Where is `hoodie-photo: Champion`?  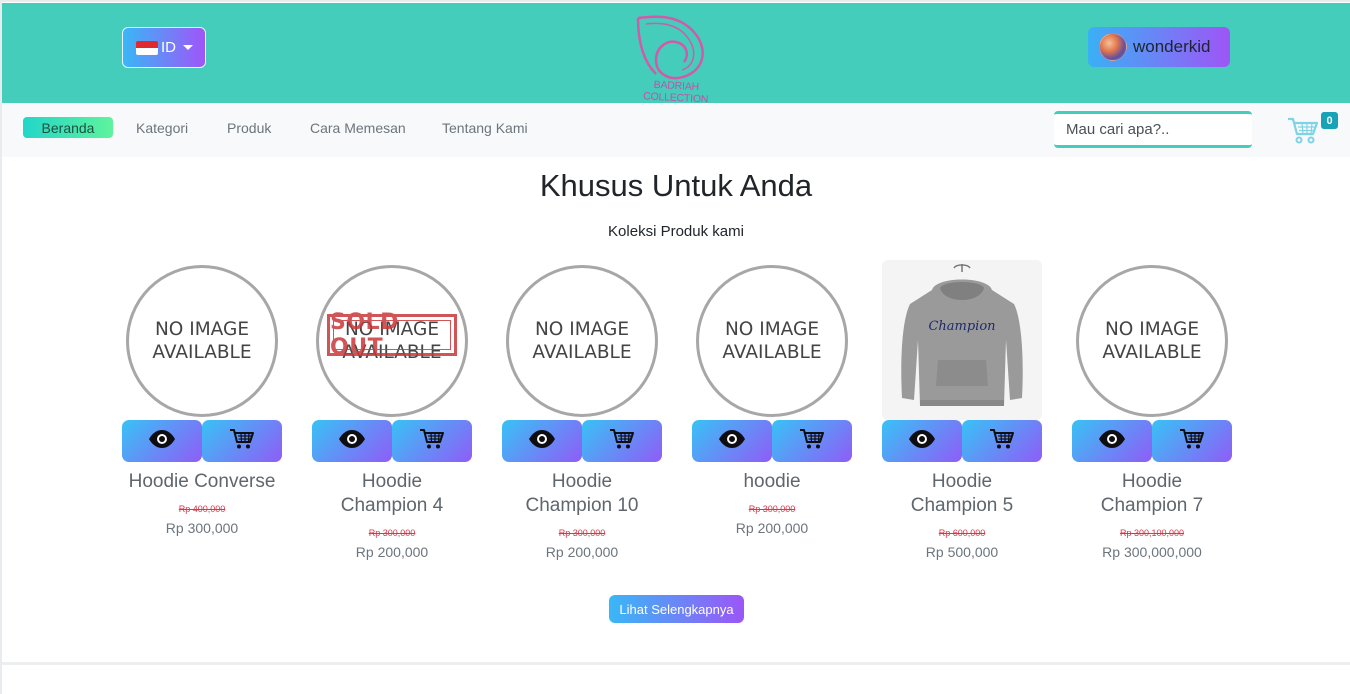
hoodie-photo: Champion is located at coordinates (962, 340).